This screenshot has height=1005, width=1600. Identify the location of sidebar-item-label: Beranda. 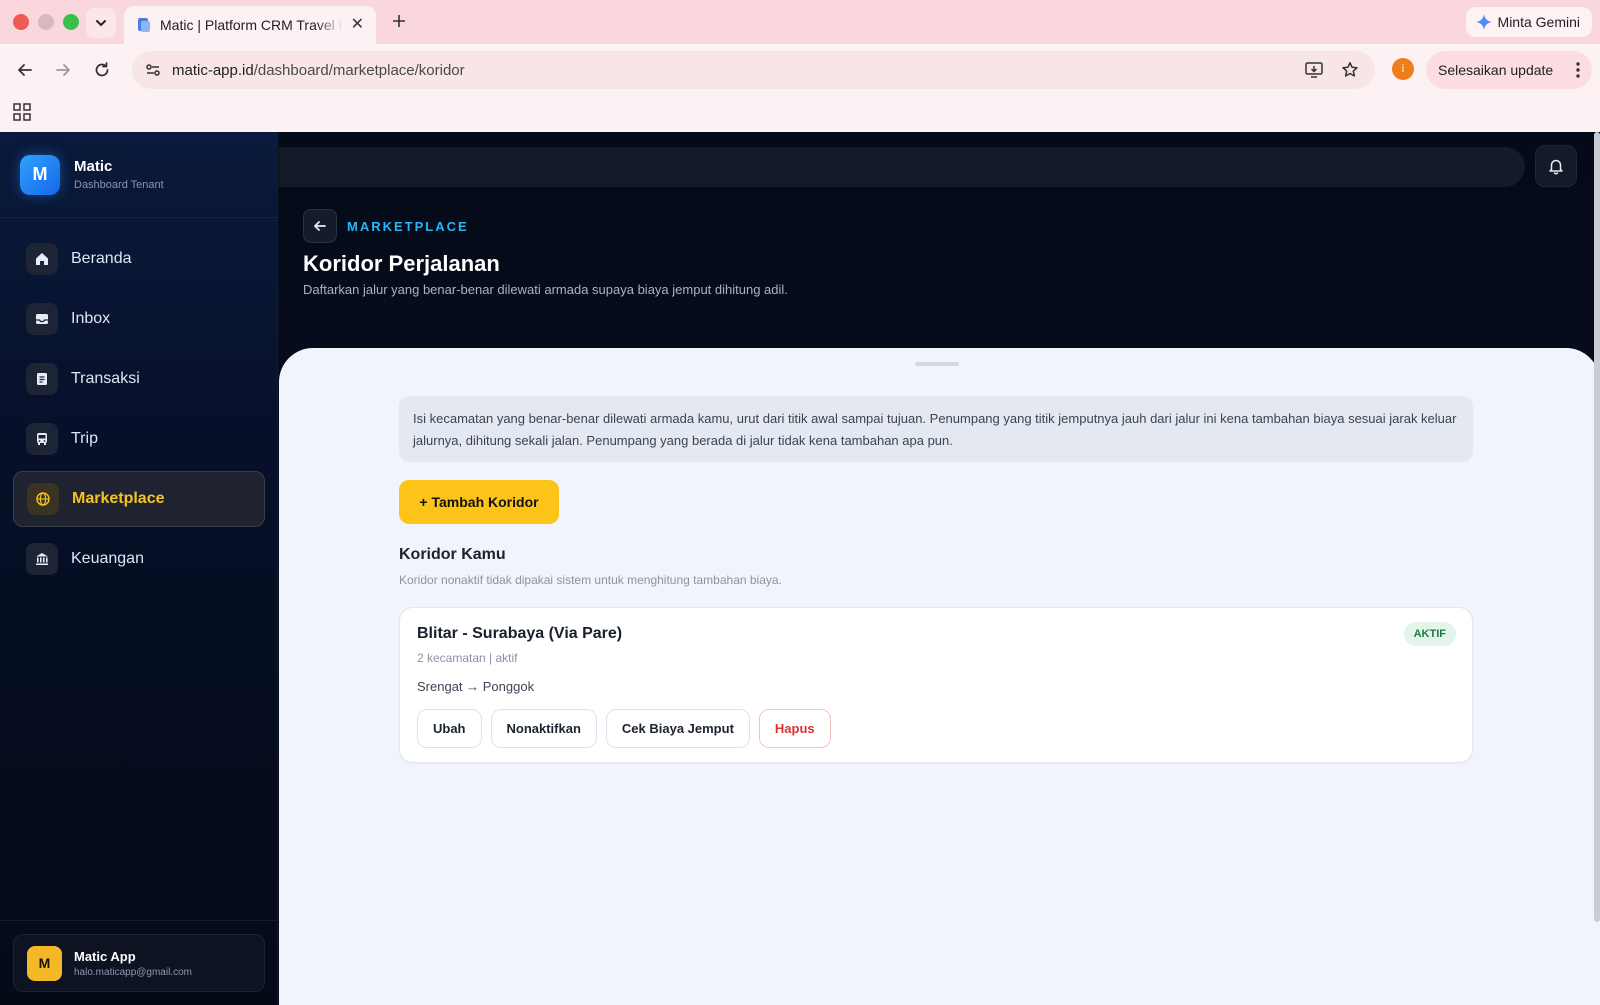
(101, 258).